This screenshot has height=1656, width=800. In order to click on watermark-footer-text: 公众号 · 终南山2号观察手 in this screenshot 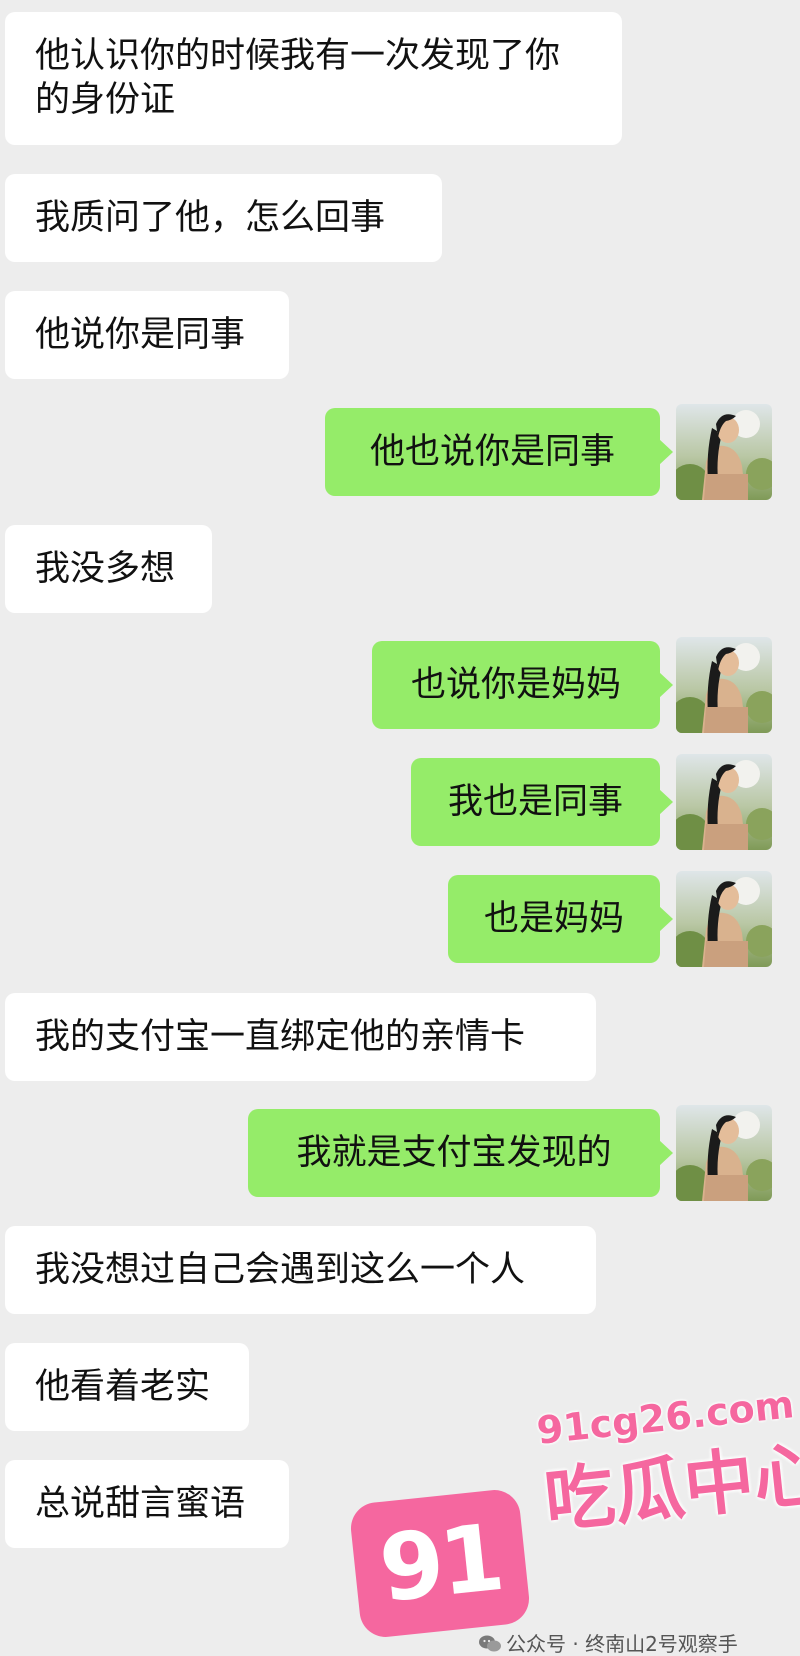, I will do `click(622, 1644)`.